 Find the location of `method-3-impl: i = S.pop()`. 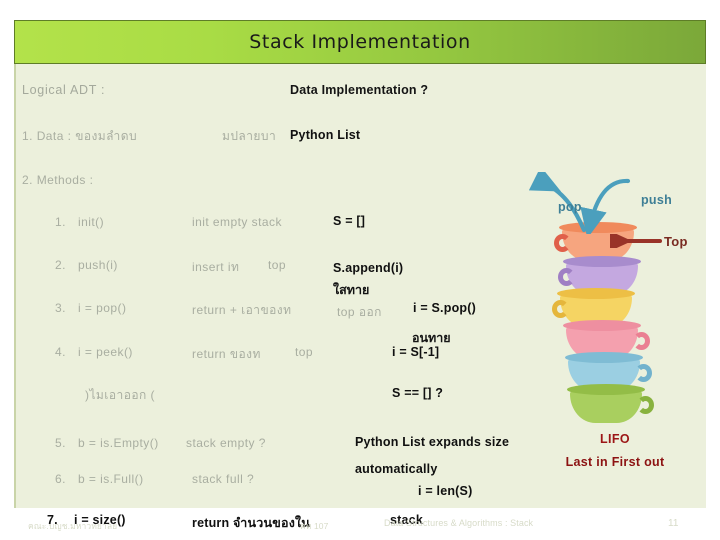

method-3-impl: i = S.pop() is located at coordinates (444, 308).